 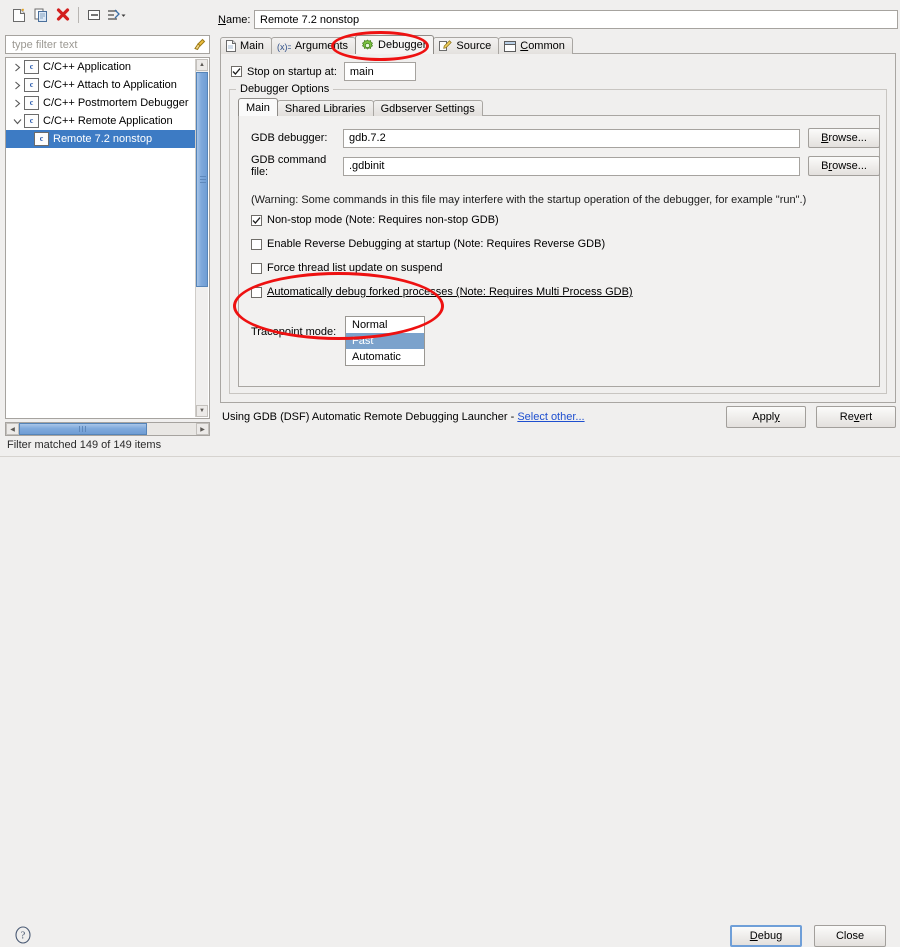 I want to click on tree-item-label: C/C++ Attach to Application, so click(x=110, y=85).